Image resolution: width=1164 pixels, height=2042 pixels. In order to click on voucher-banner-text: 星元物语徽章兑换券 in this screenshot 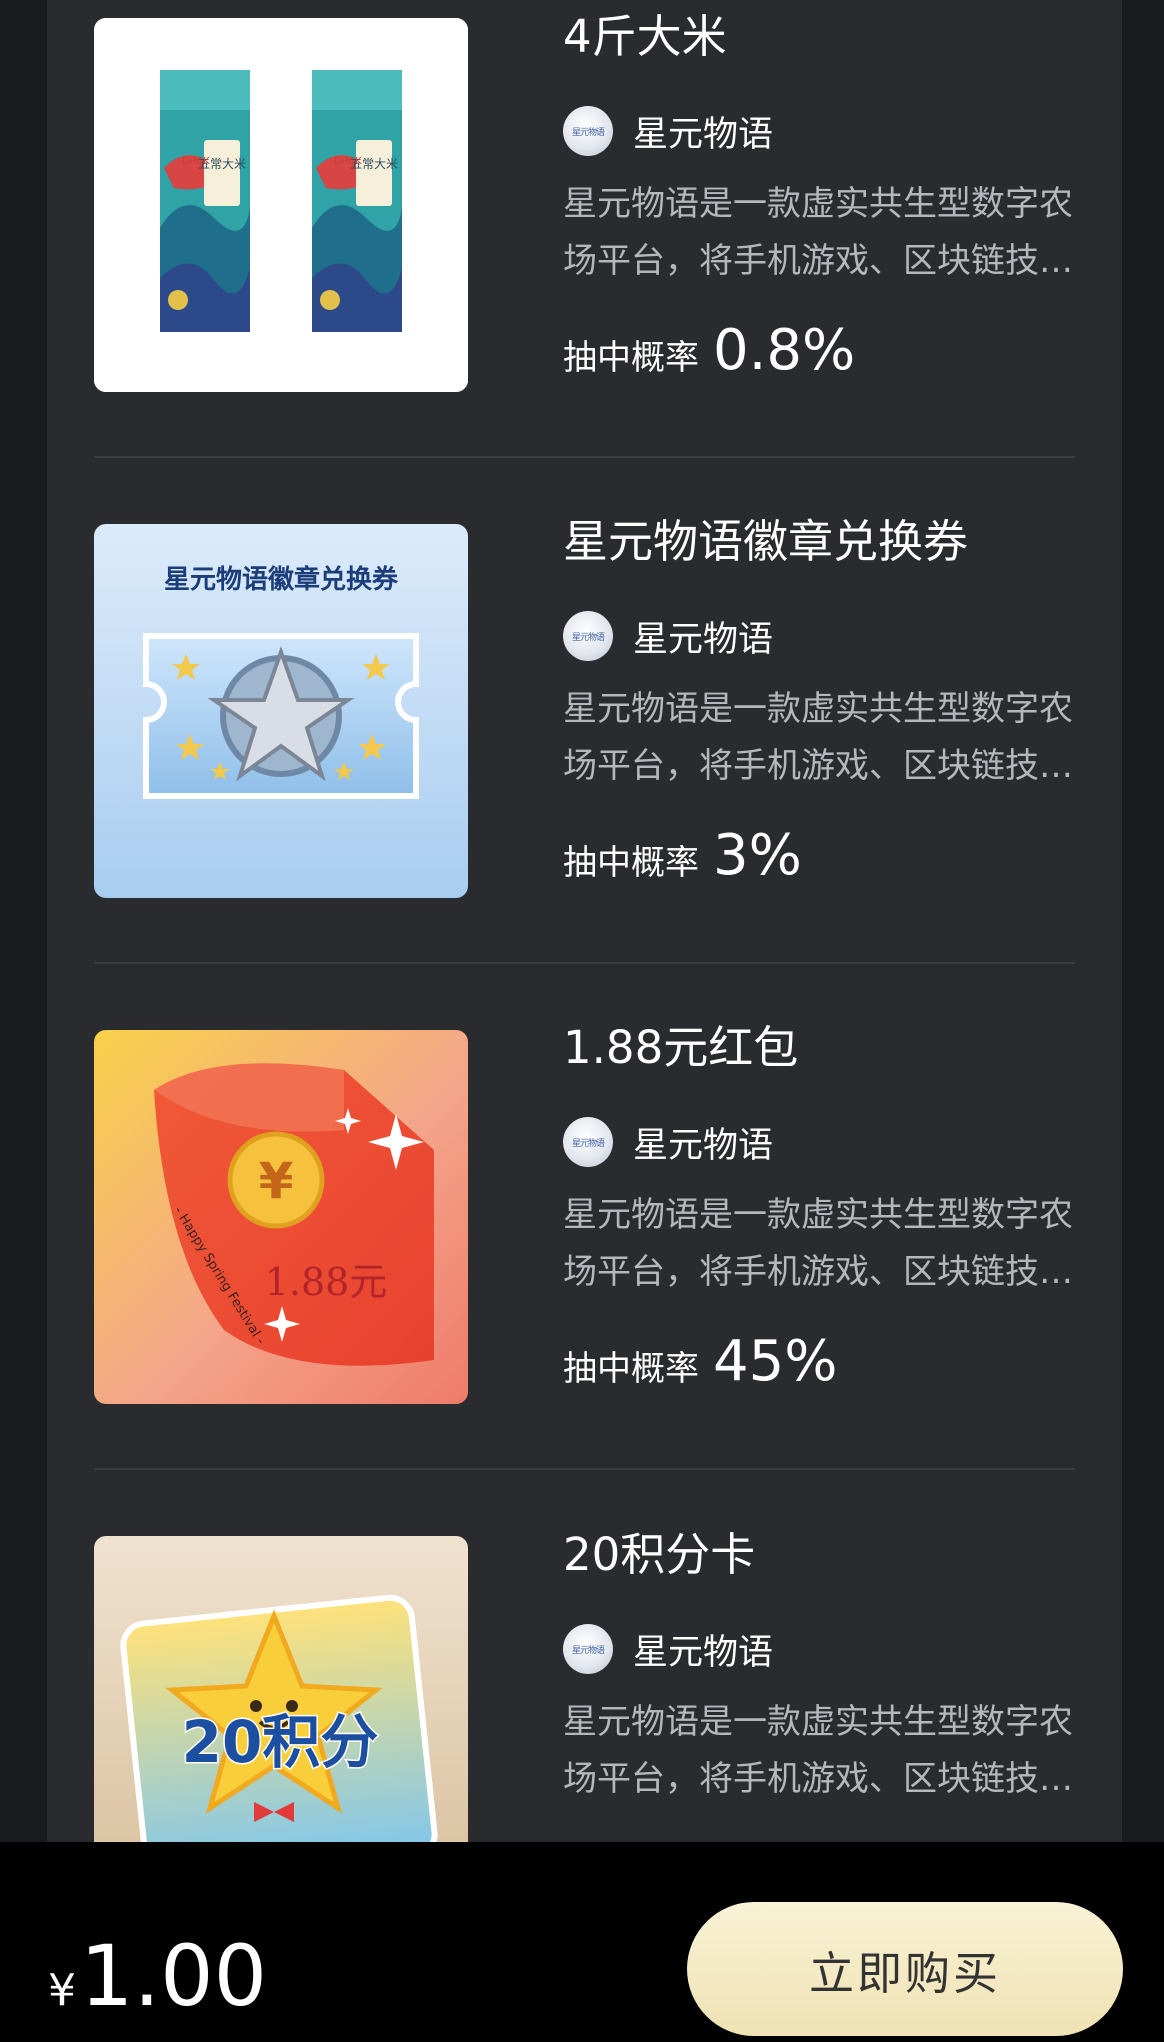, I will do `click(281, 579)`.